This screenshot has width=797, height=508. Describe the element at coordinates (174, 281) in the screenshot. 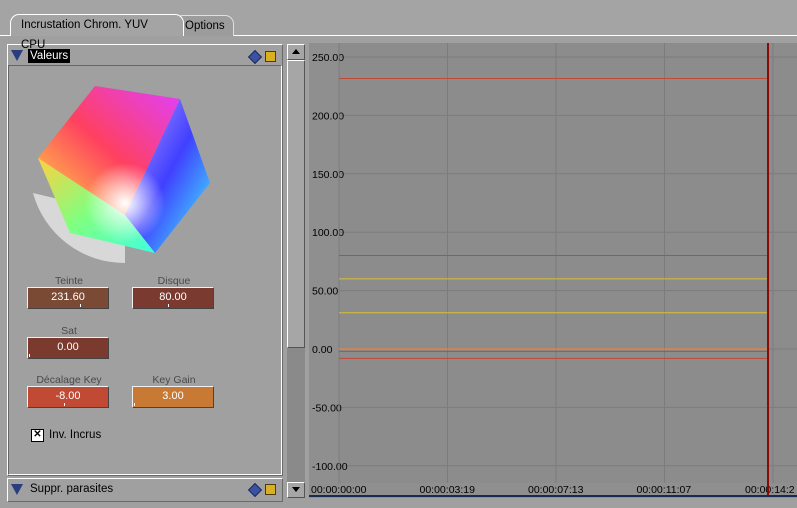

I see `disque-label: Disque` at that location.